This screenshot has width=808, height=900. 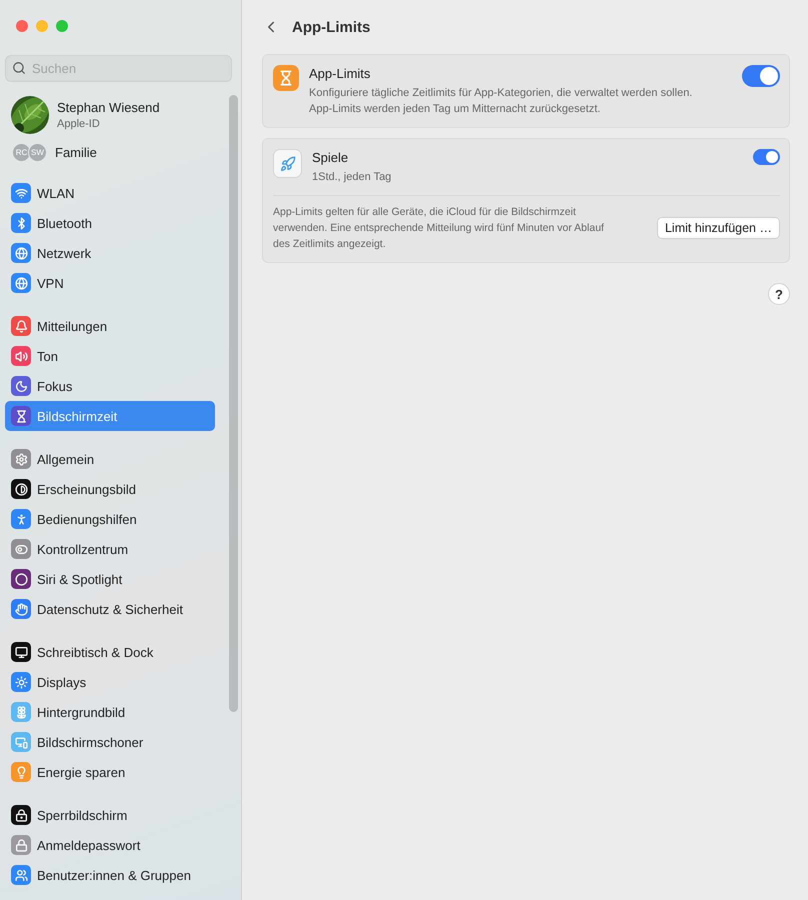 What do you see at coordinates (21, 326) in the screenshot?
I see `bell-icon` at bounding box center [21, 326].